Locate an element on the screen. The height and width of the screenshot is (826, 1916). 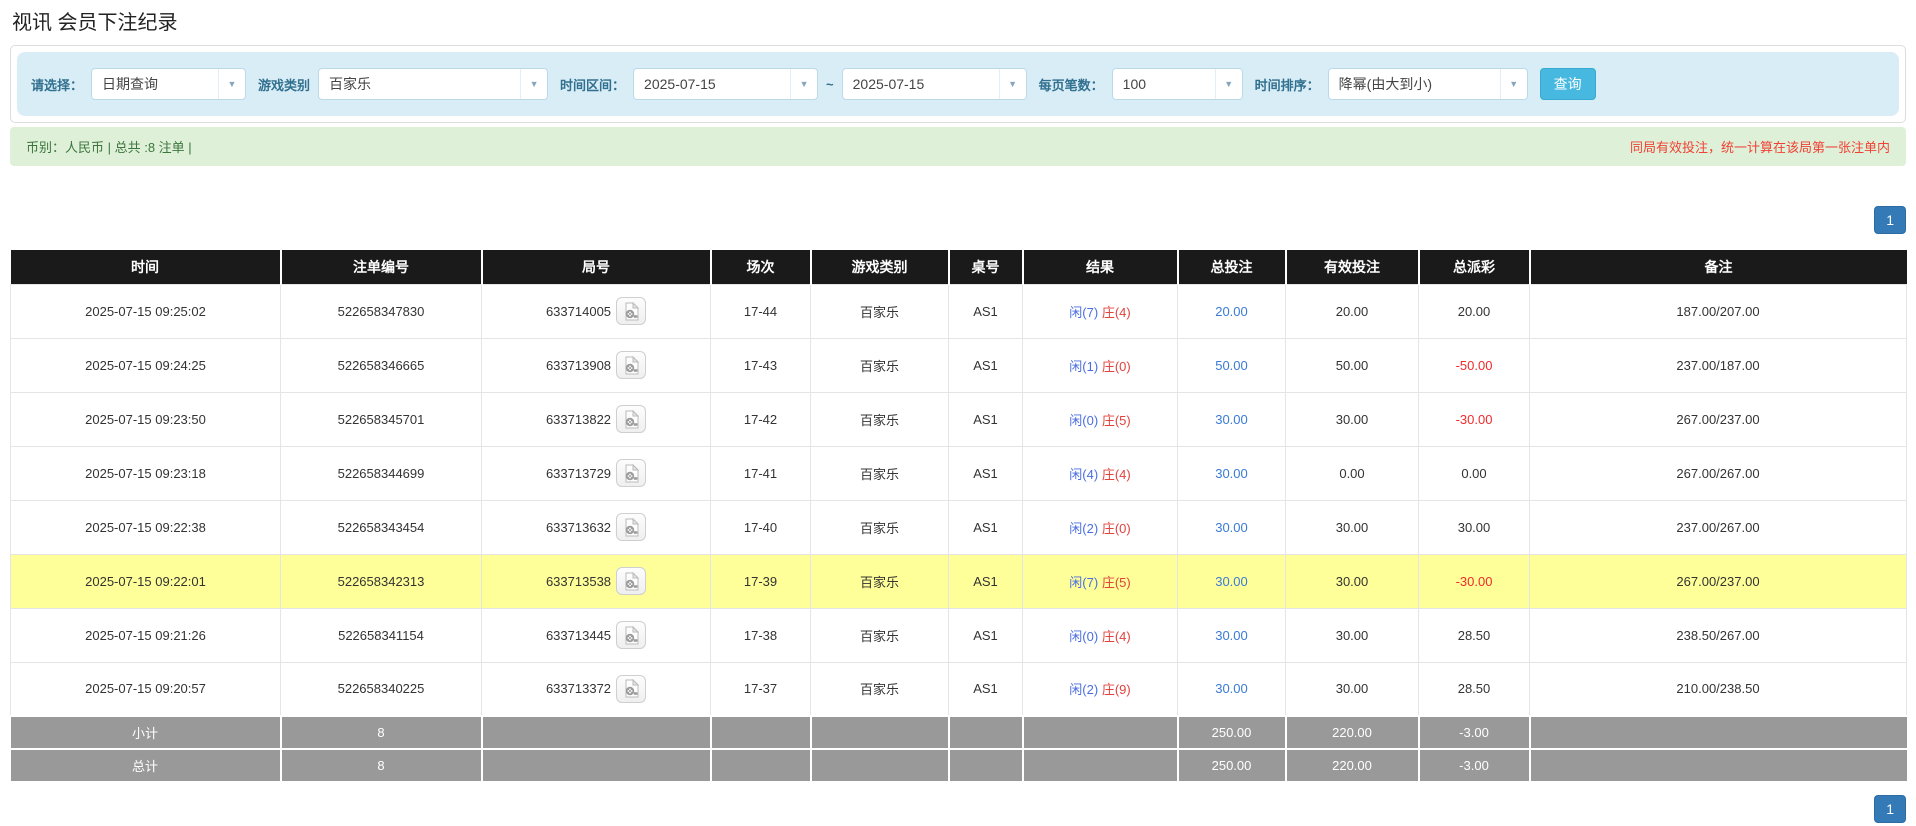
summary-label: 小计 is located at coordinates (146, 732).